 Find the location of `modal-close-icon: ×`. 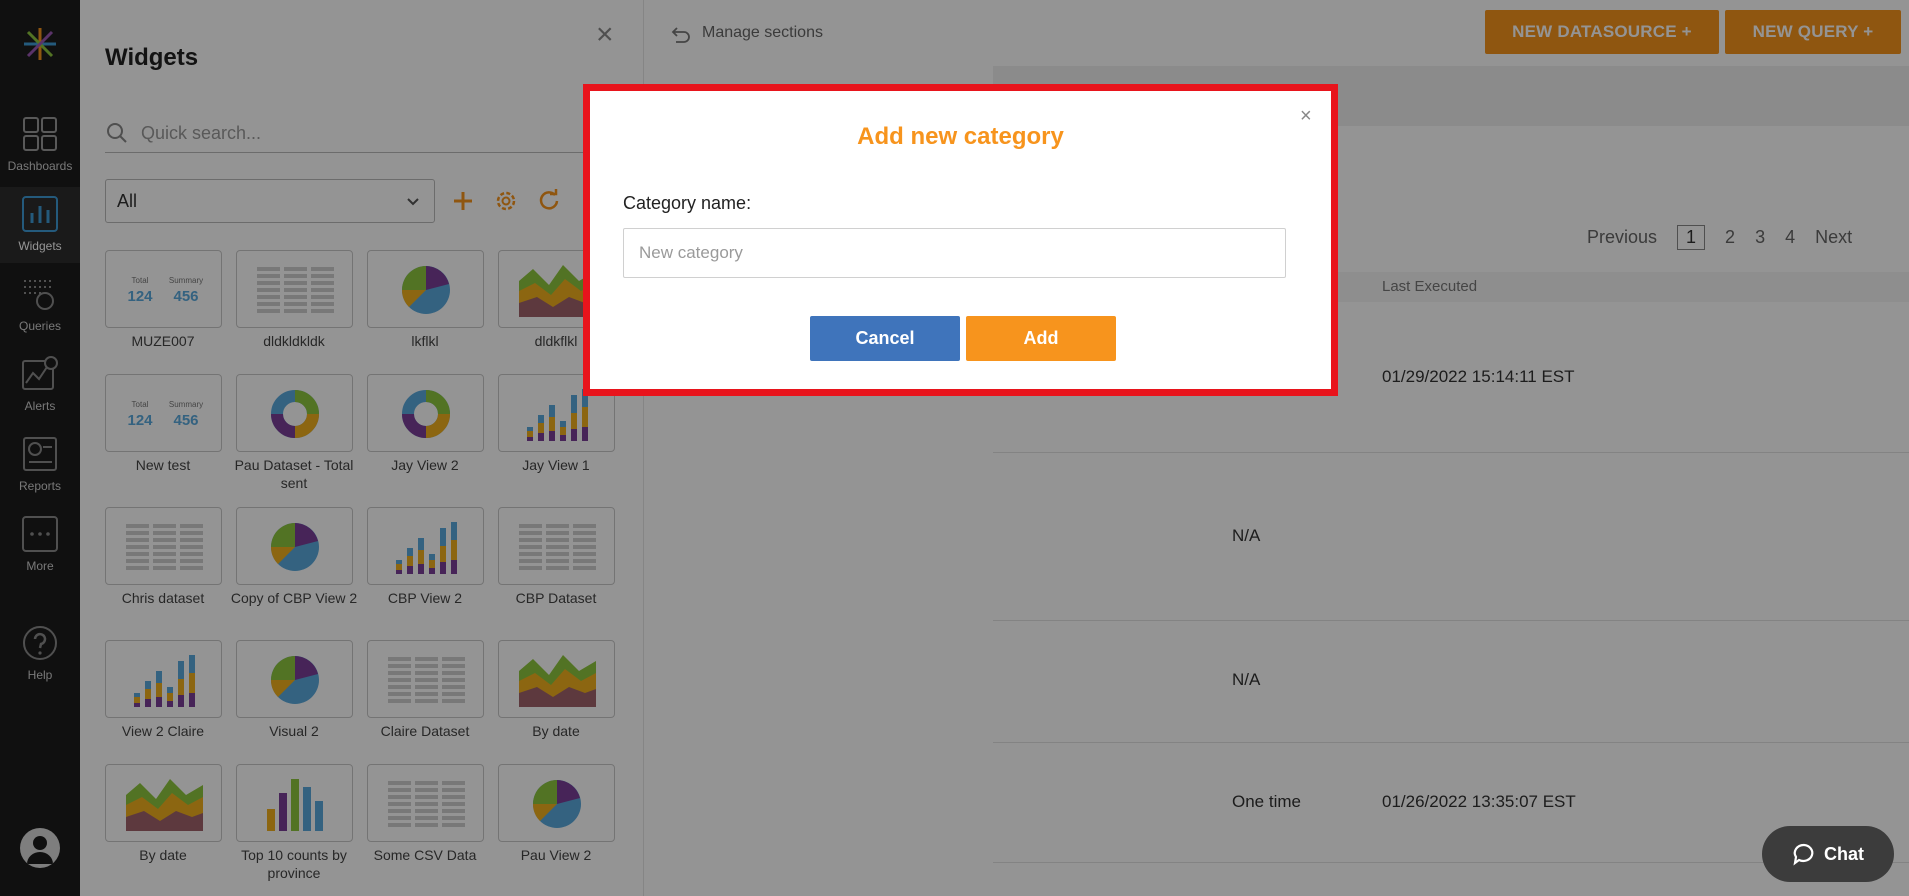

modal-close-icon: × is located at coordinates (1306, 116).